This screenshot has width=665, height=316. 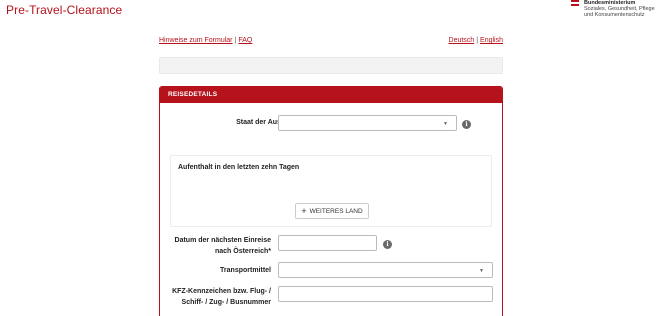 I want to click on entry-date-label-line1: Datum der nächsten Einreise, so click(x=222, y=240).